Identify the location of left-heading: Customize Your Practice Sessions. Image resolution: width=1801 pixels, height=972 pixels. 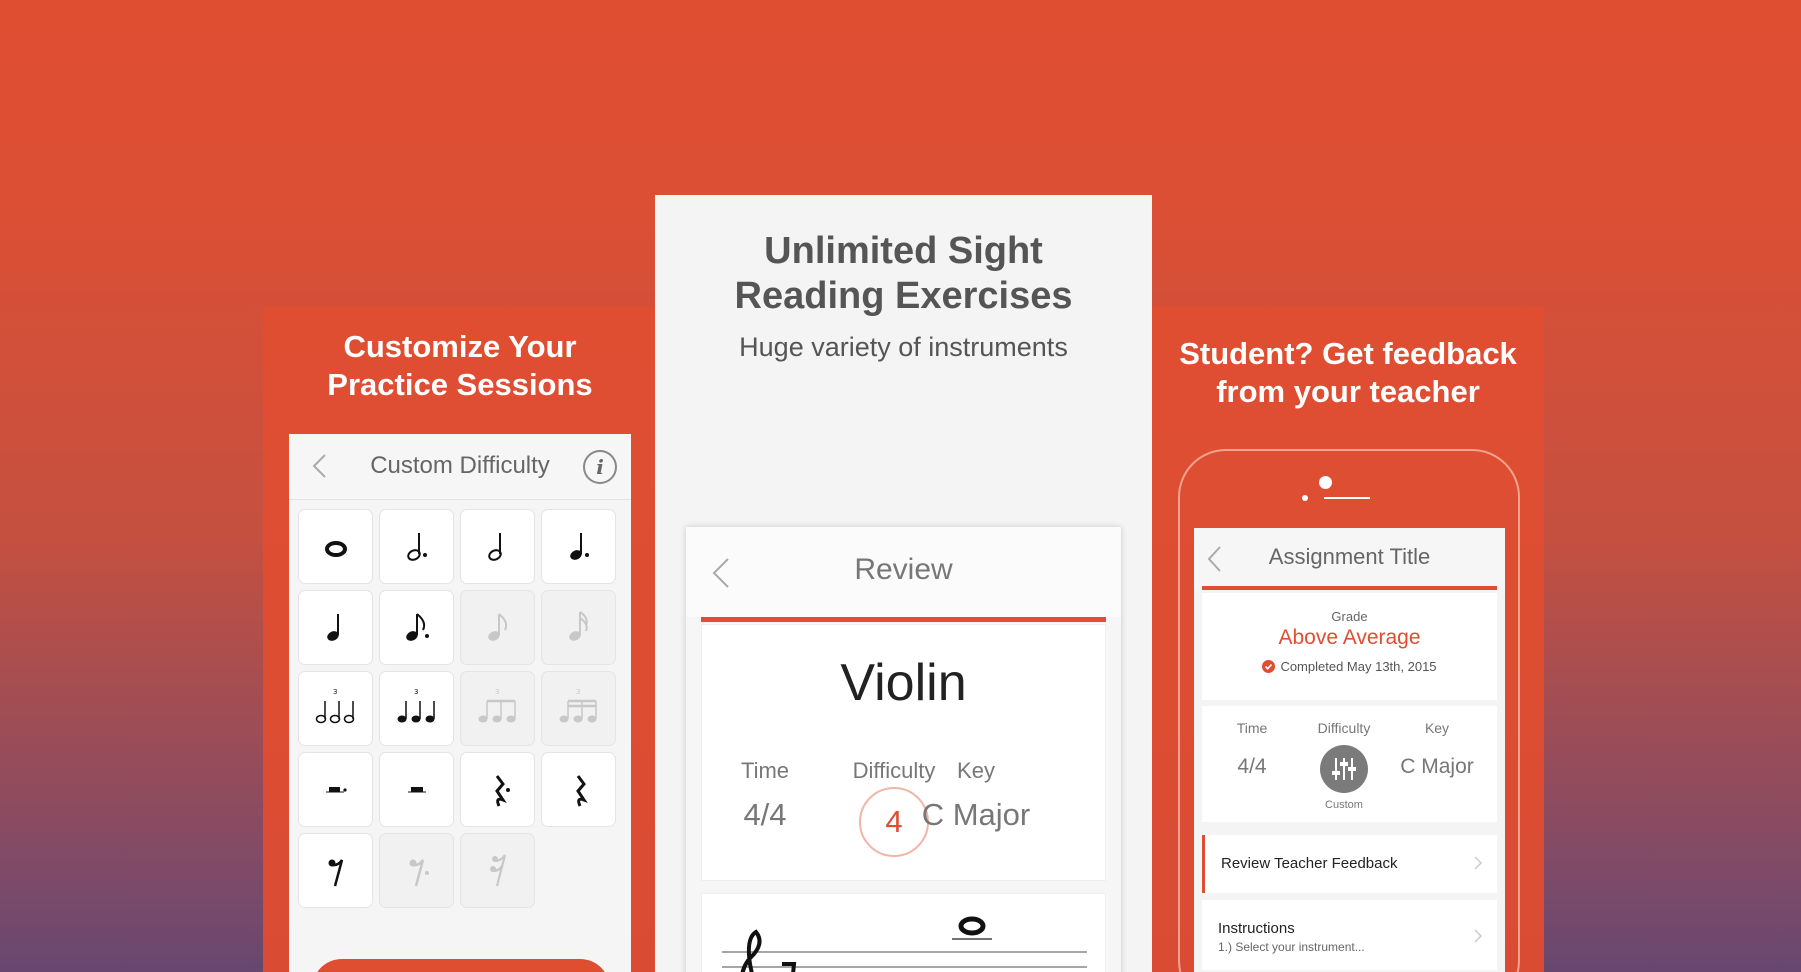
(460, 366).